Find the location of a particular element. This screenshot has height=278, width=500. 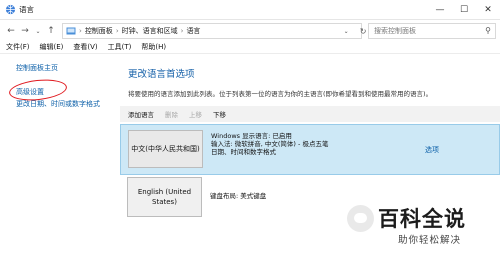

language-detail-line: 键盘布局: 美式键盘 is located at coordinates (238, 196).